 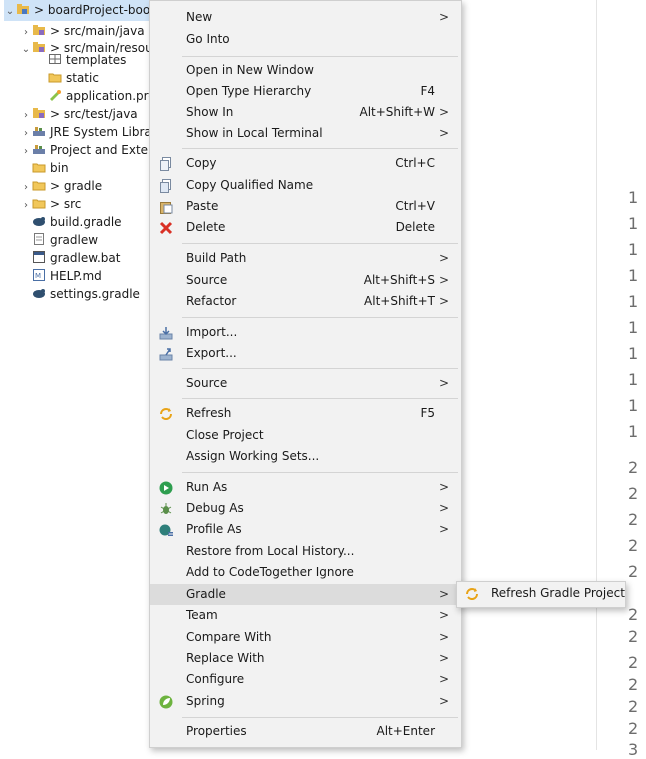 What do you see at coordinates (95, 294) in the screenshot?
I see `tree-item-label: settings.gradle` at bounding box center [95, 294].